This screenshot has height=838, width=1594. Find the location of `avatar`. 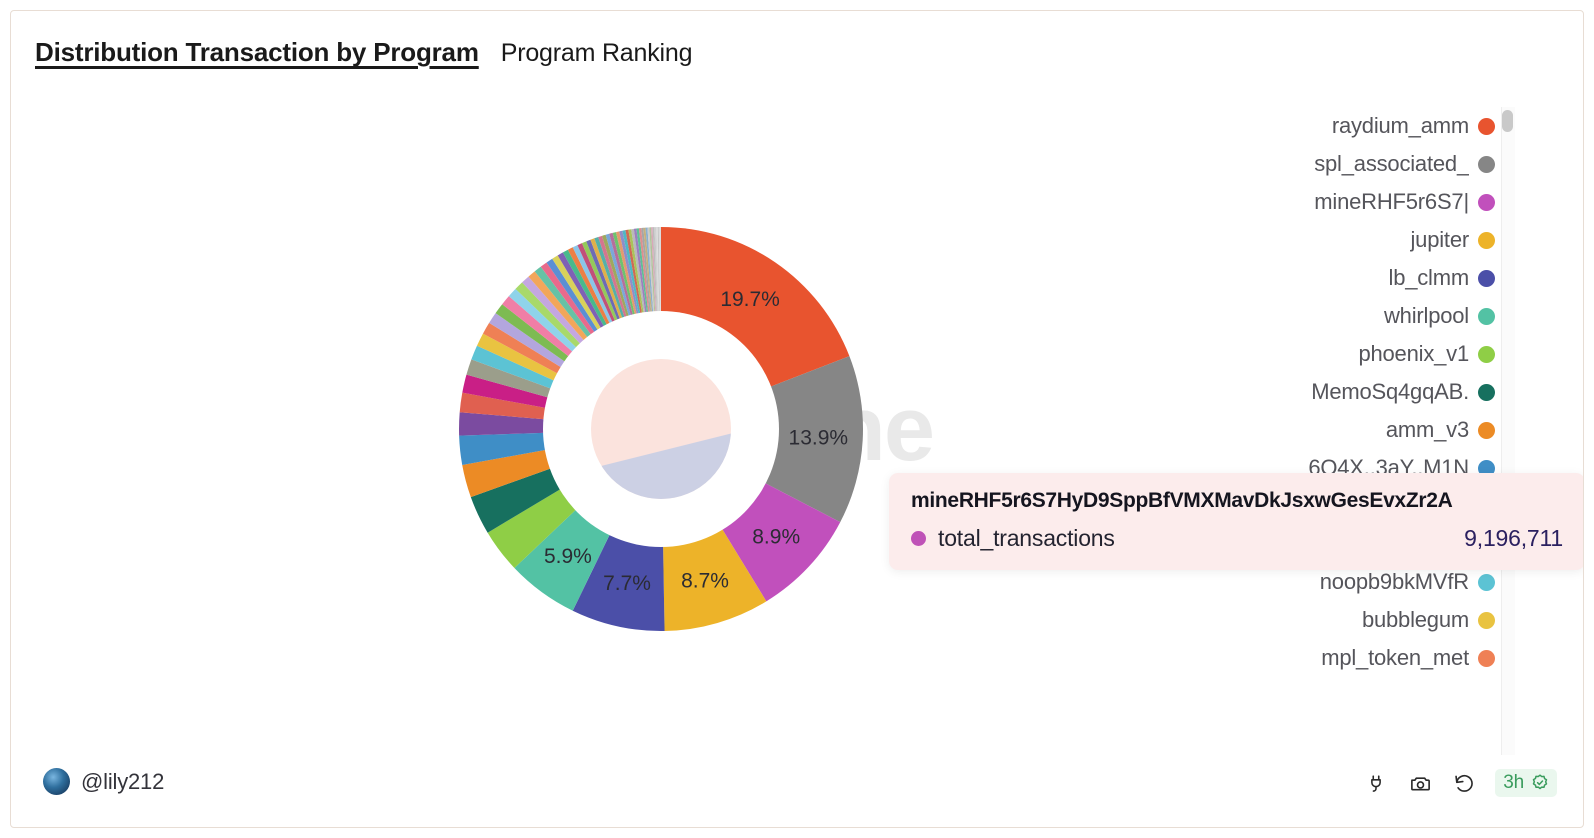

avatar is located at coordinates (56, 781).